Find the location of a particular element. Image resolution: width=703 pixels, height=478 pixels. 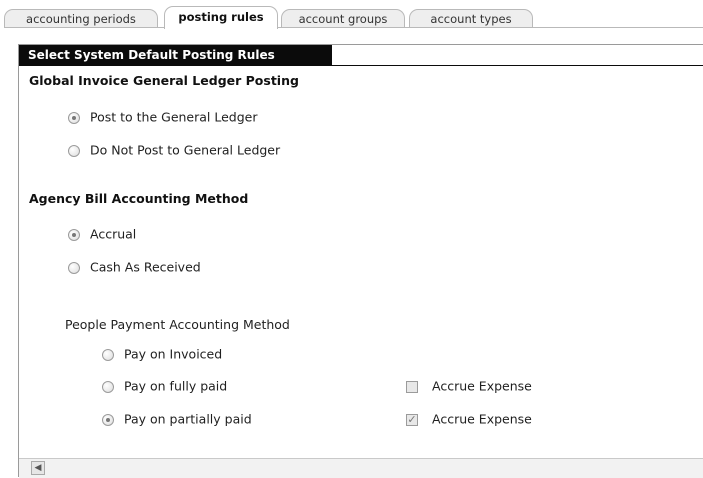

accrue-expense-fully-paid: Accrue Expense is located at coordinates (469, 386).